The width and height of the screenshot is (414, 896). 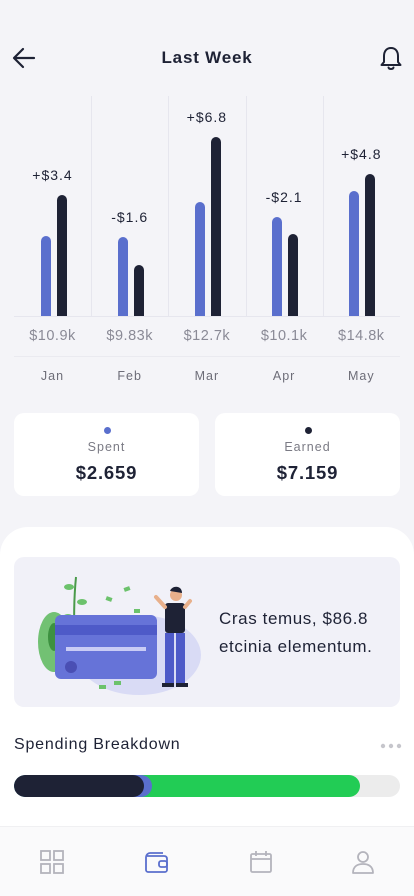 I want to click on delta-label: -$1.6, so click(x=130, y=217).